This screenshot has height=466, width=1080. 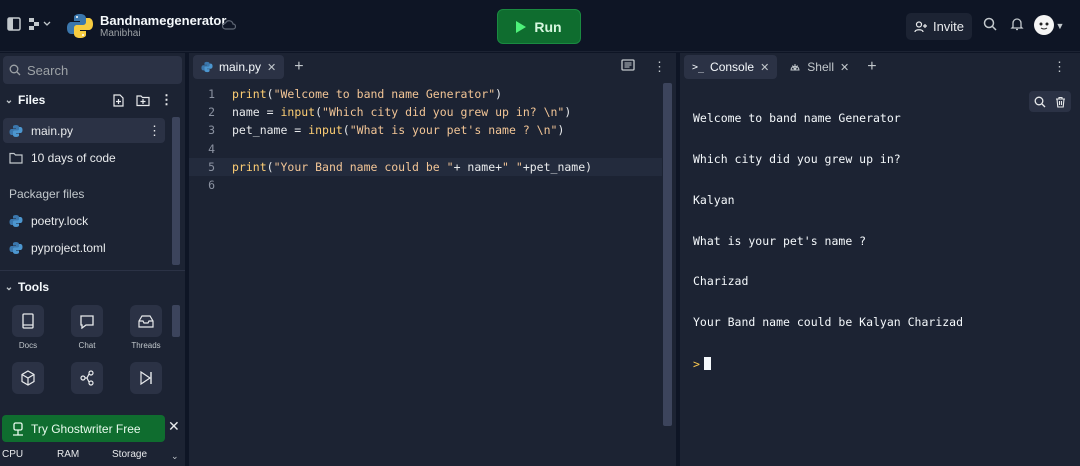 What do you see at coordinates (92, 270) in the screenshot?
I see `divider` at bounding box center [92, 270].